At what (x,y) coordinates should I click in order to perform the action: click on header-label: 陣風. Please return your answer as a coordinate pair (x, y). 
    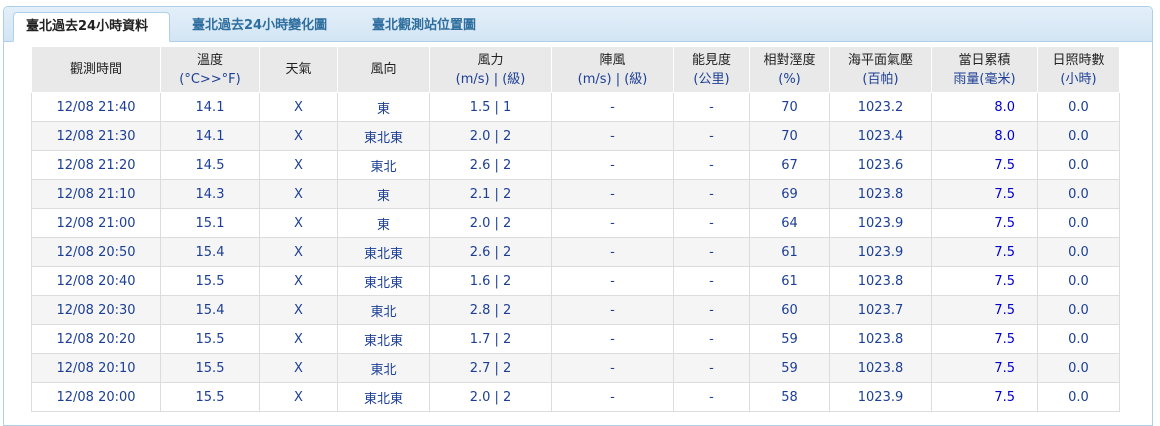
    Looking at the image, I should click on (612, 60).